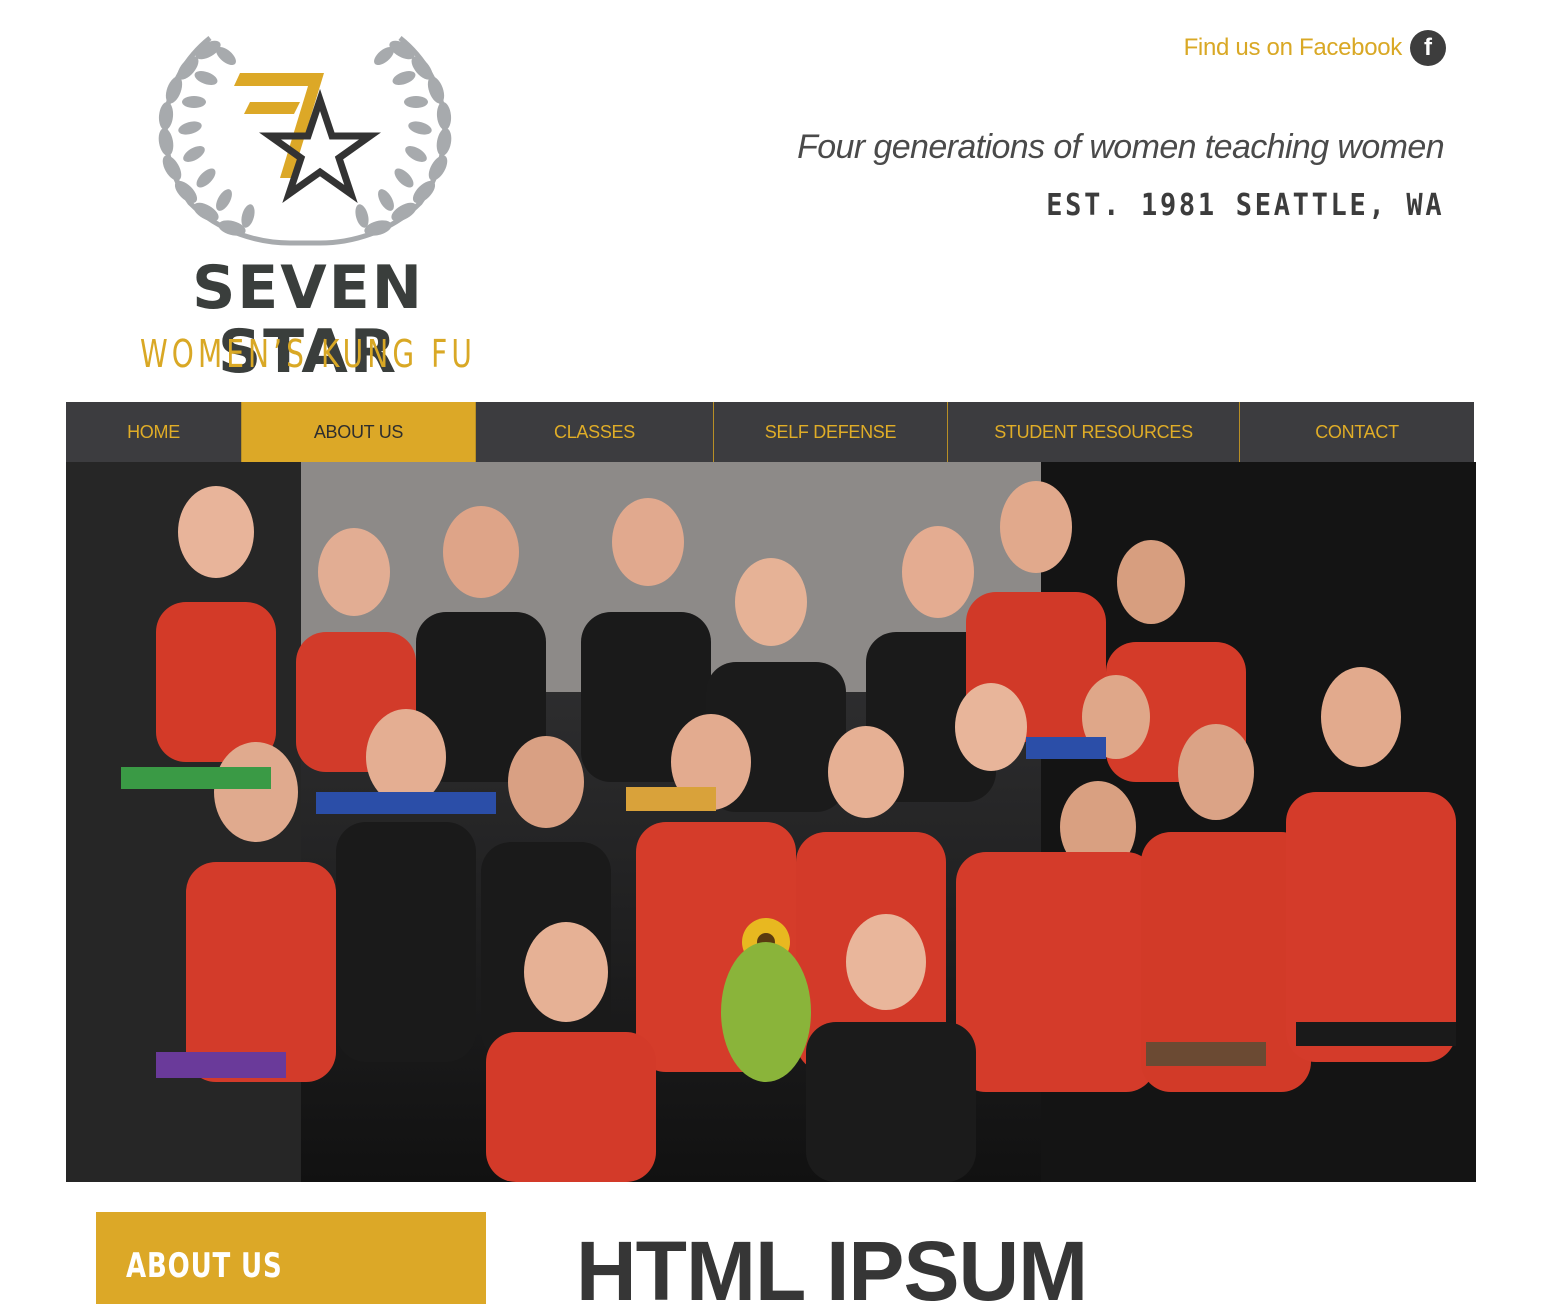 The height and width of the screenshot is (1304, 1548). I want to click on facebook-icon: f, so click(1428, 48).